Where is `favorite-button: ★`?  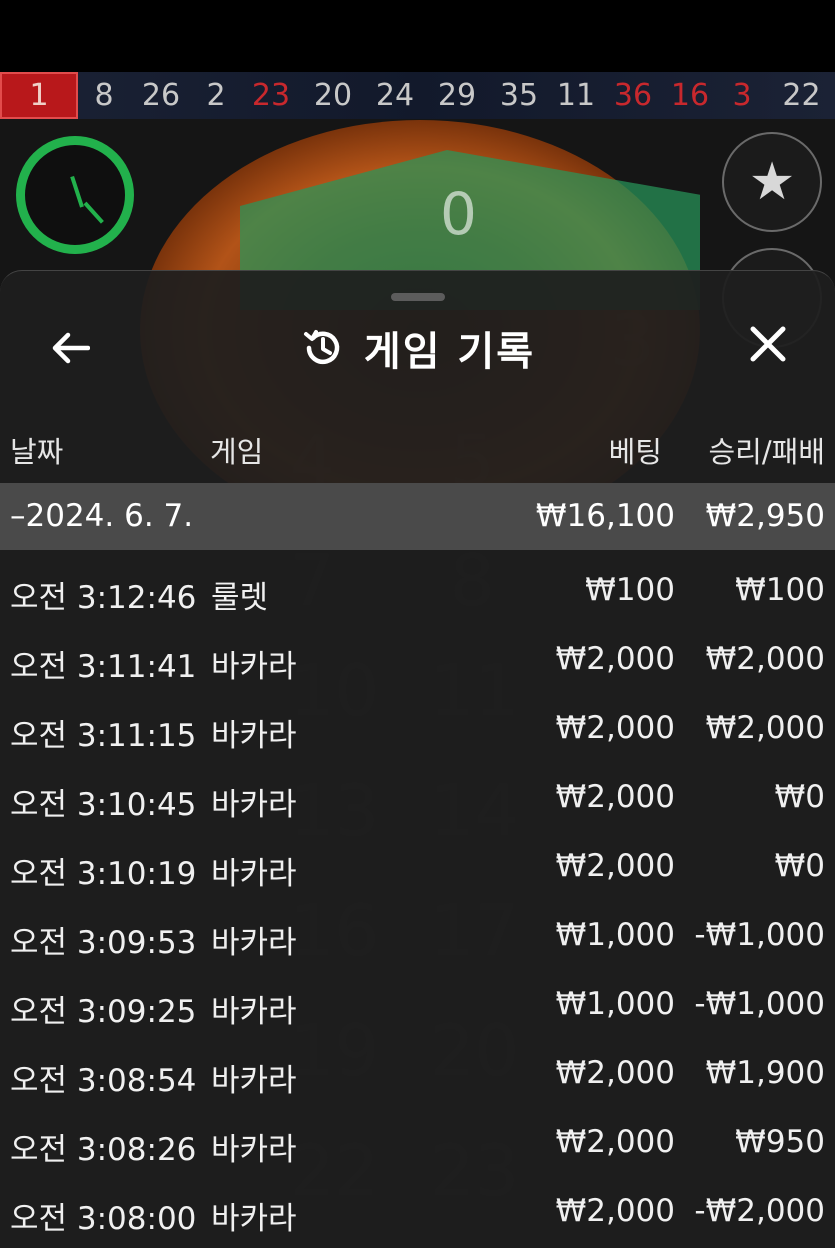
favorite-button: ★ is located at coordinates (772, 182).